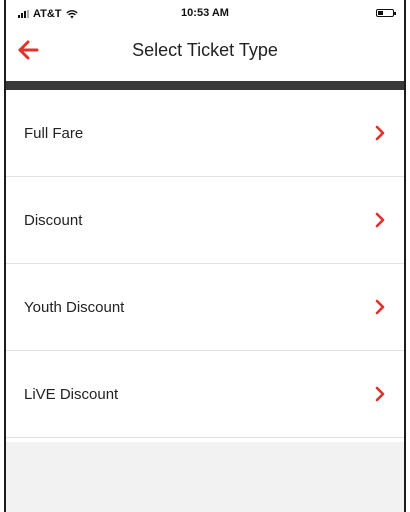 The image size is (410, 512). What do you see at coordinates (205, 50) in the screenshot?
I see `page-title: Select Ticket Type` at bounding box center [205, 50].